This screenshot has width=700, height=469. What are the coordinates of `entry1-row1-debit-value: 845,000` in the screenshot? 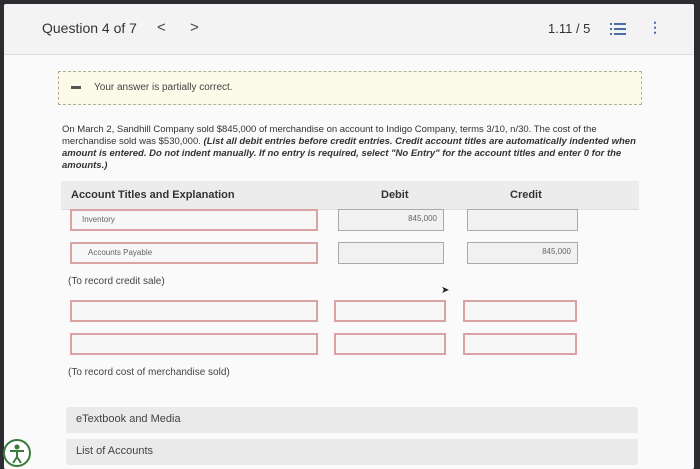 It's located at (422, 218).